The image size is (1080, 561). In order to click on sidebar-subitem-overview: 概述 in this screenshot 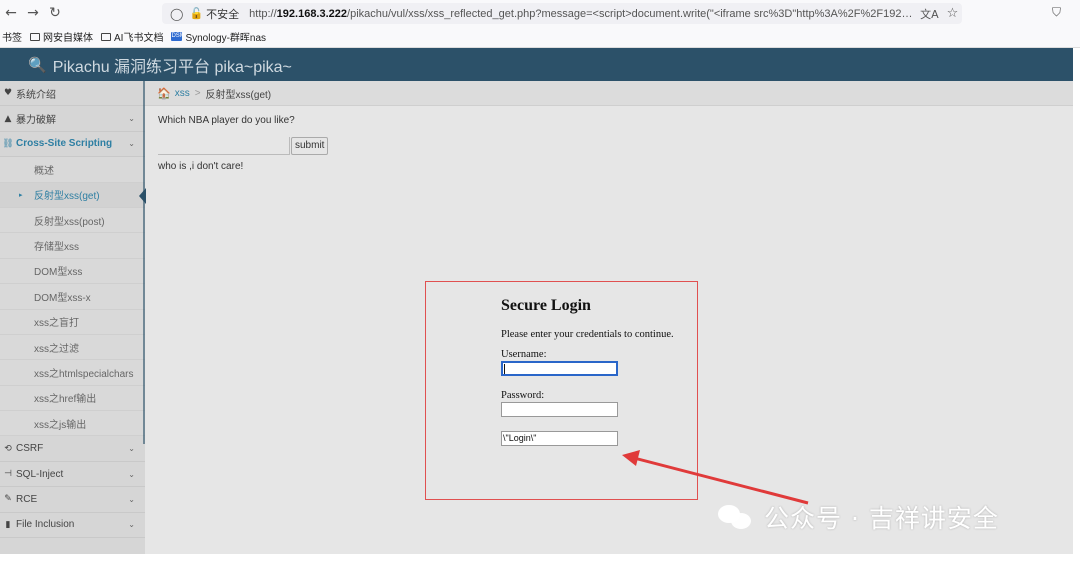, I will do `click(72, 170)`.